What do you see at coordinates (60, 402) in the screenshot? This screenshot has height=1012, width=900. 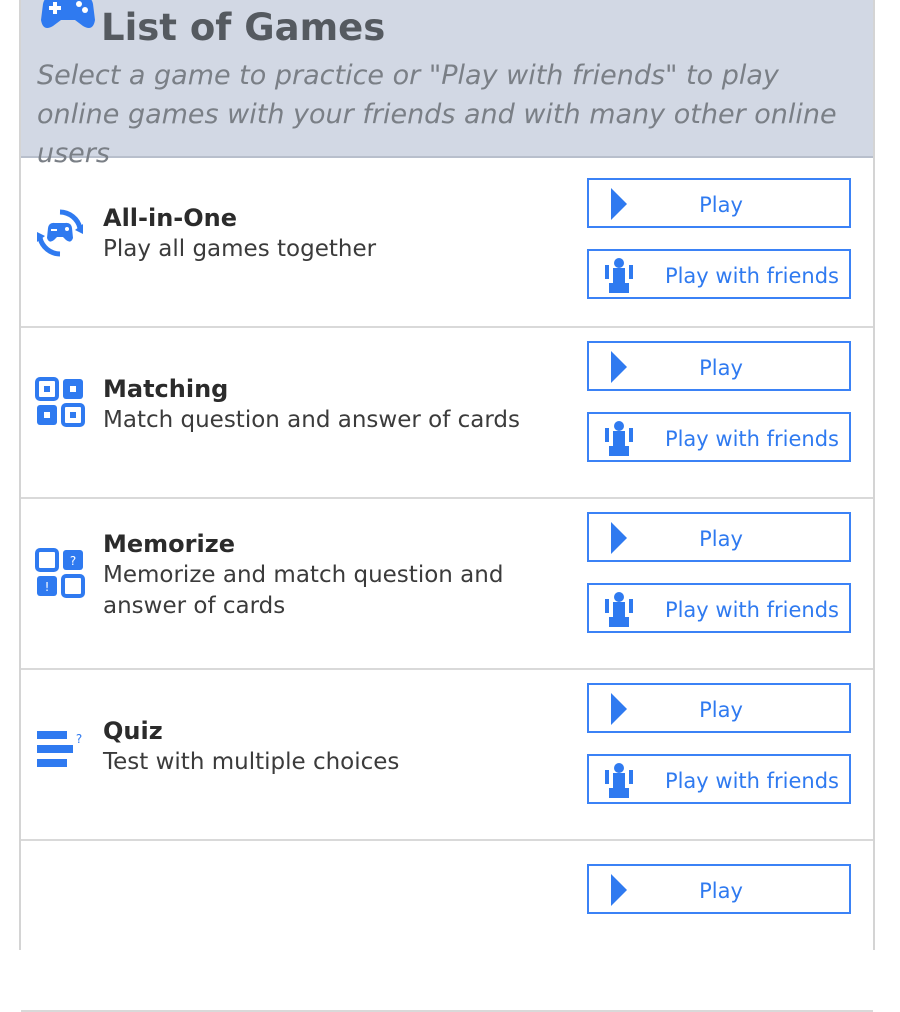 I see `matching-grid-icon` at bounding box center [60, 402].